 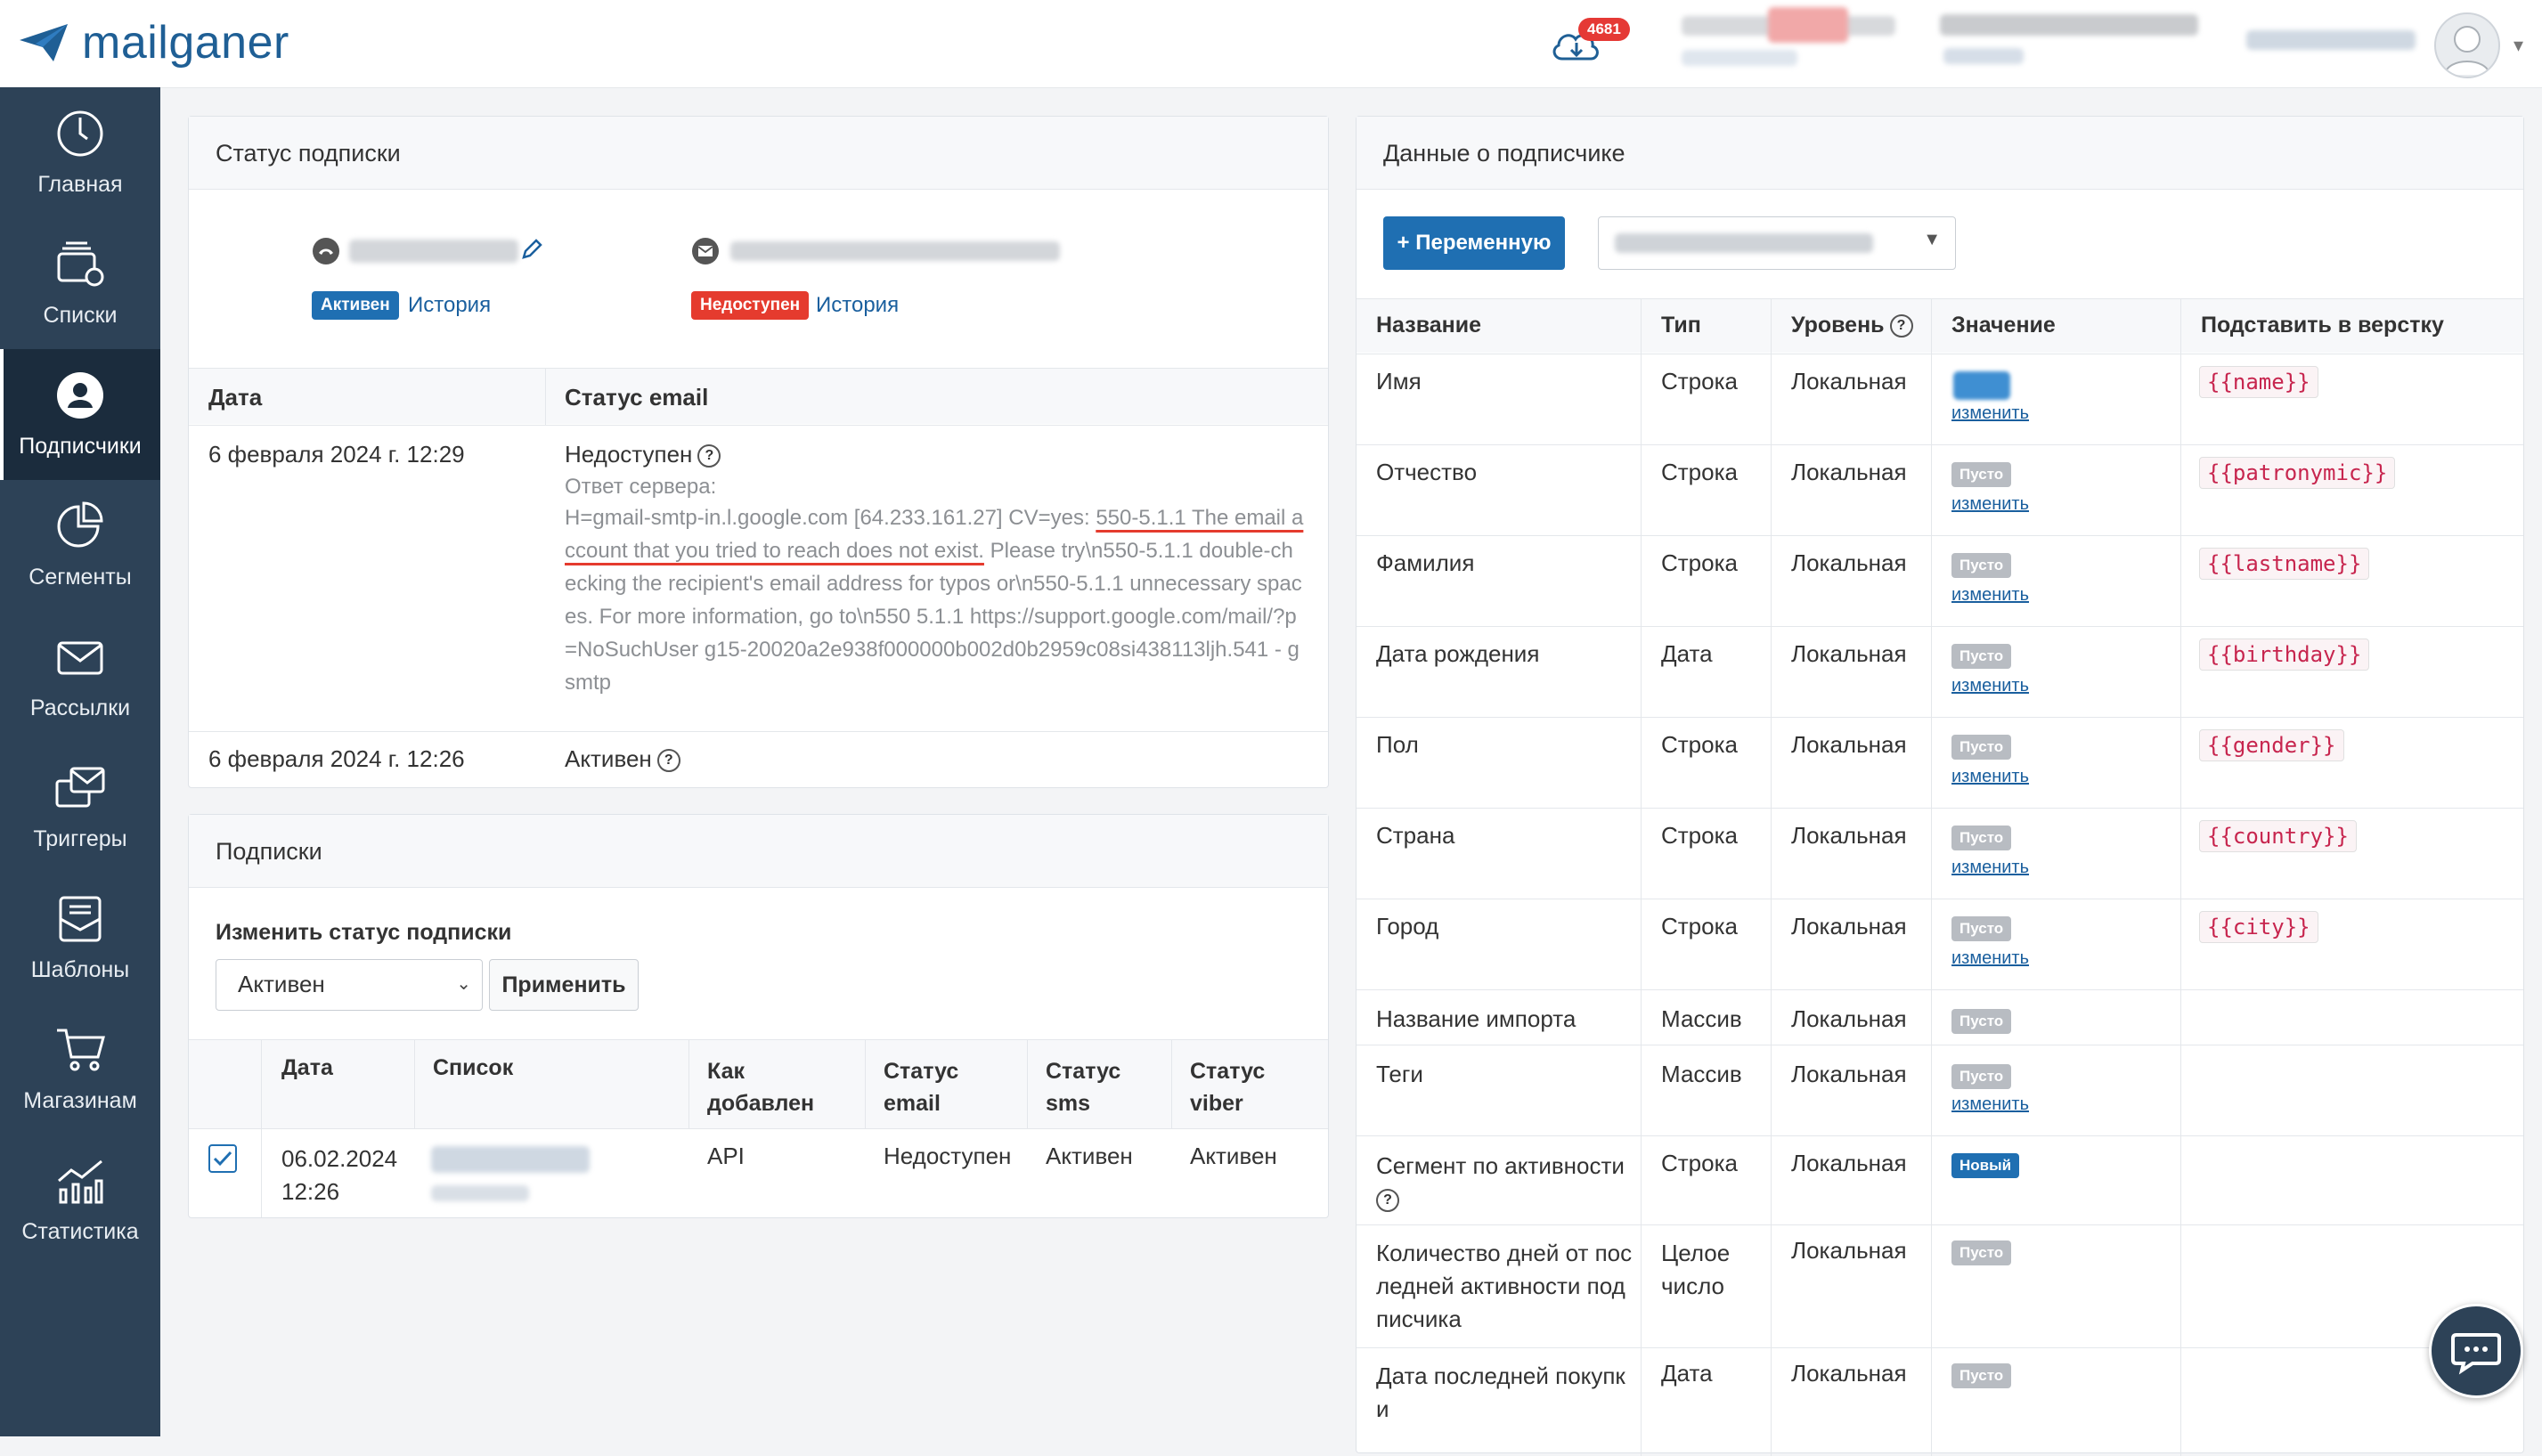 I want to click on top-bar: mailganer 4681 ▾, so click(x=1271, y=44).